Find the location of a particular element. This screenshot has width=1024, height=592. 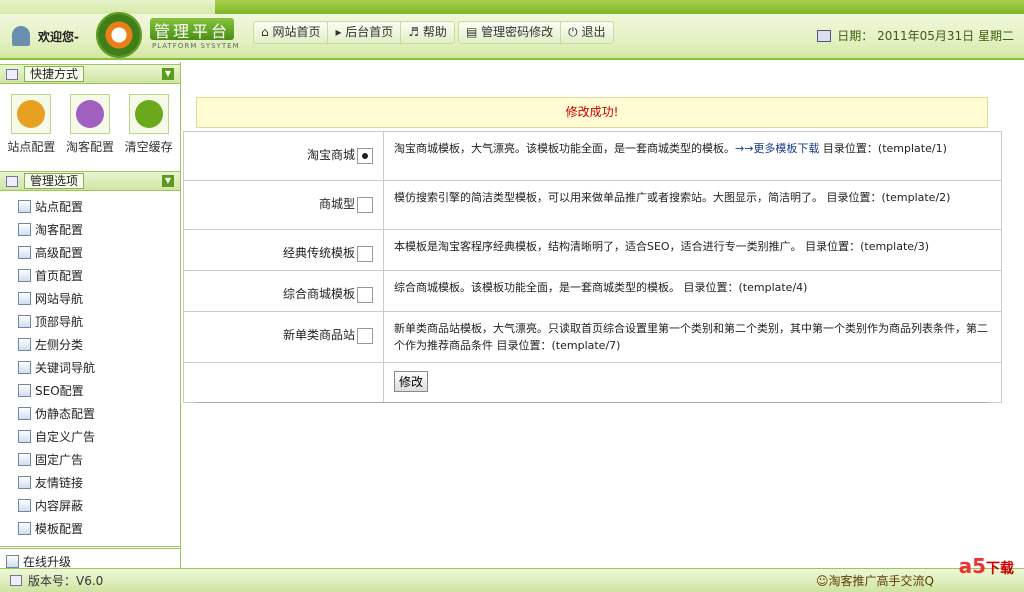

sidebar-item: 站点配置 is located at coordinates (90, 206).